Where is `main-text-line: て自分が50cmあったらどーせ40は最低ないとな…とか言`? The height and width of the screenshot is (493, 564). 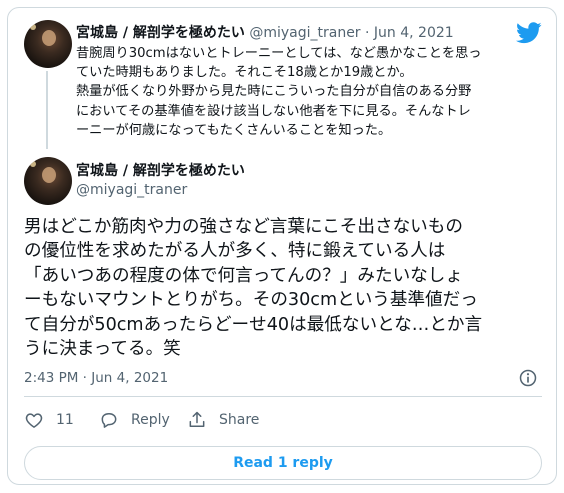 main-text-line: て自分が50cmあったらどーせ40は最低ないとな…とか言 is located at coordinates (253, 324).